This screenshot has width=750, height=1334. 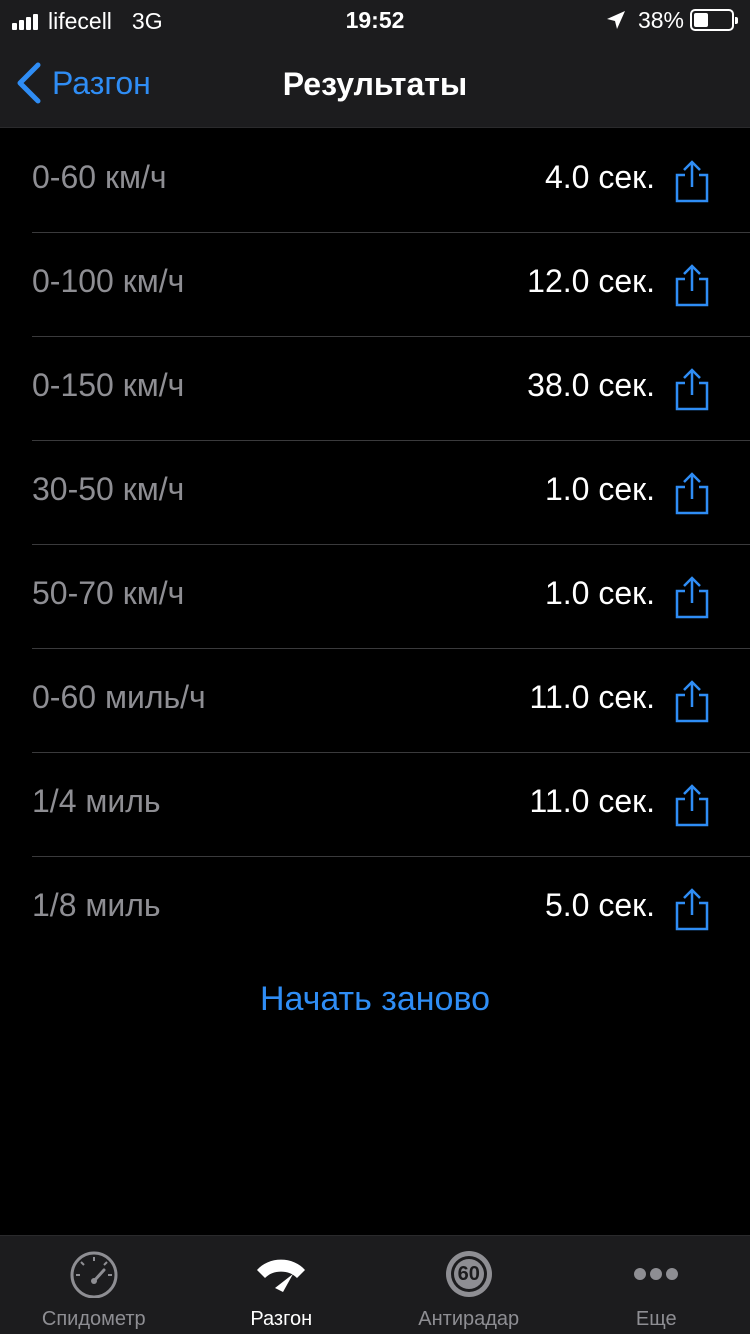 What do you see at coordinates (591, 281) in the screenshot?
I see `result-value: 12.0 сек.` at bounding box center [591, 281].